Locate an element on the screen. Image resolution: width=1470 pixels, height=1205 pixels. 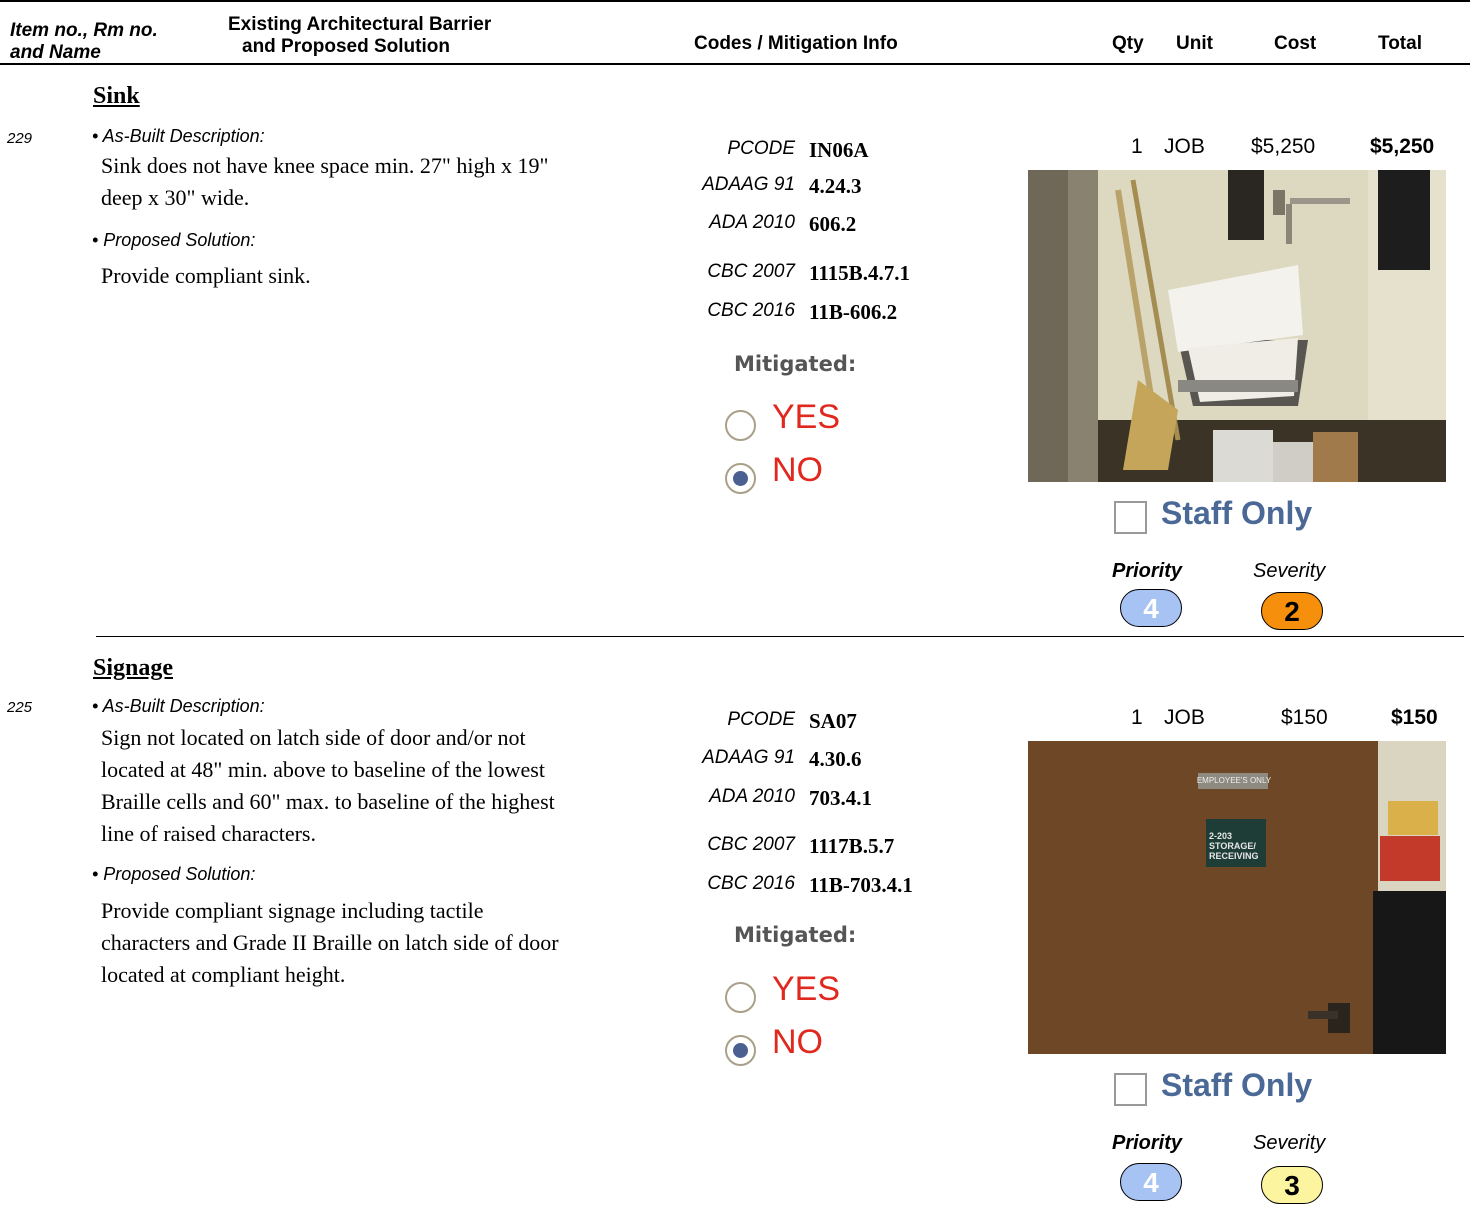
room-sign-line: STORAGE/ is located at coordinates (1232, 846).